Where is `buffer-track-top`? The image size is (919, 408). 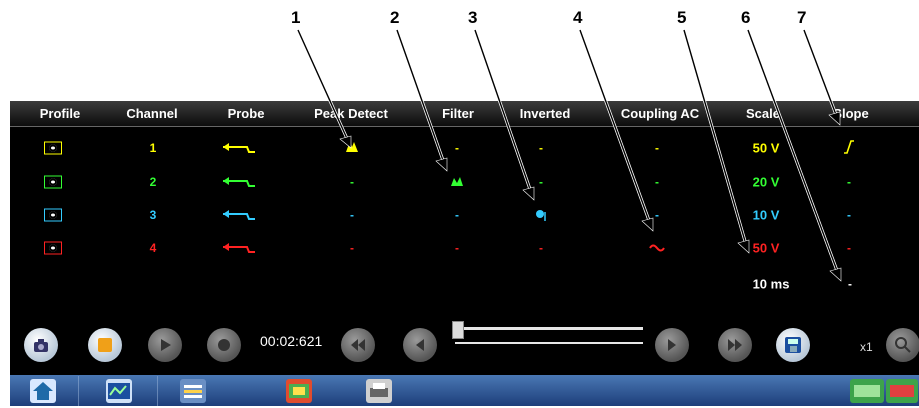
buffer-track-top is located at coordinates (549, 328).